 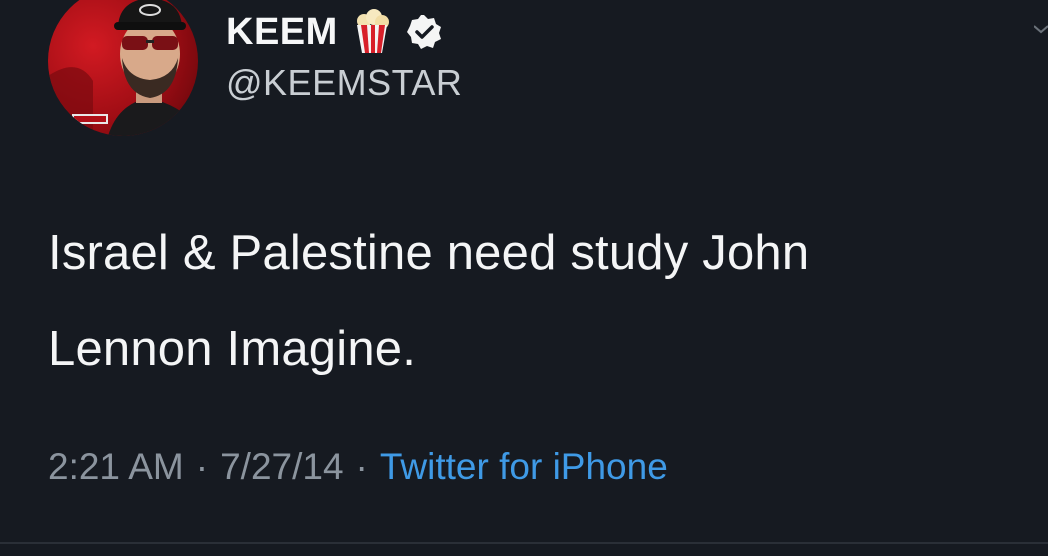 I want to click on tweet-time: 2:21 AM, so click(x=116, y=466).